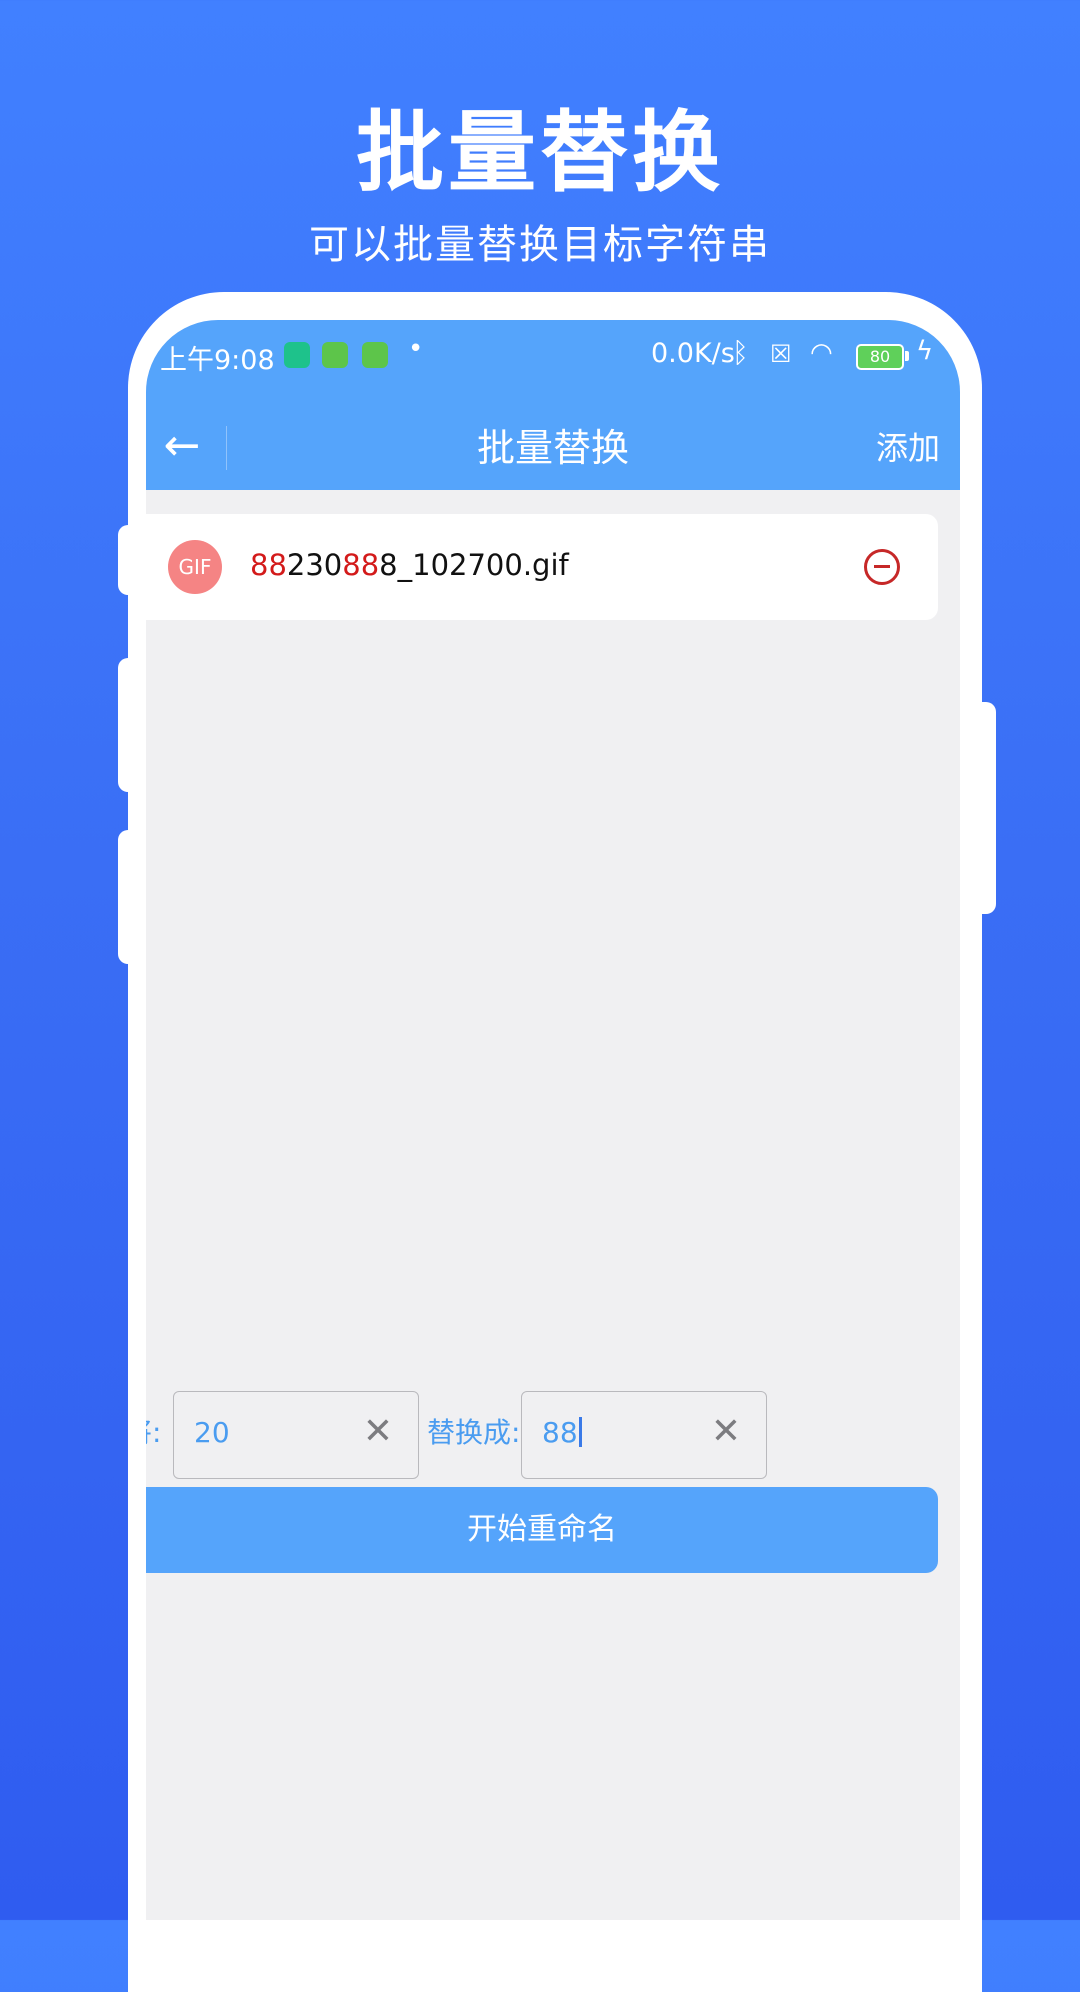 This screenshot has height=1992, width=1080. What do you see at coordinates (781, 354) in the screenshot?
I see `sim-x-icon: ☒` at bounding box center [781, 354].